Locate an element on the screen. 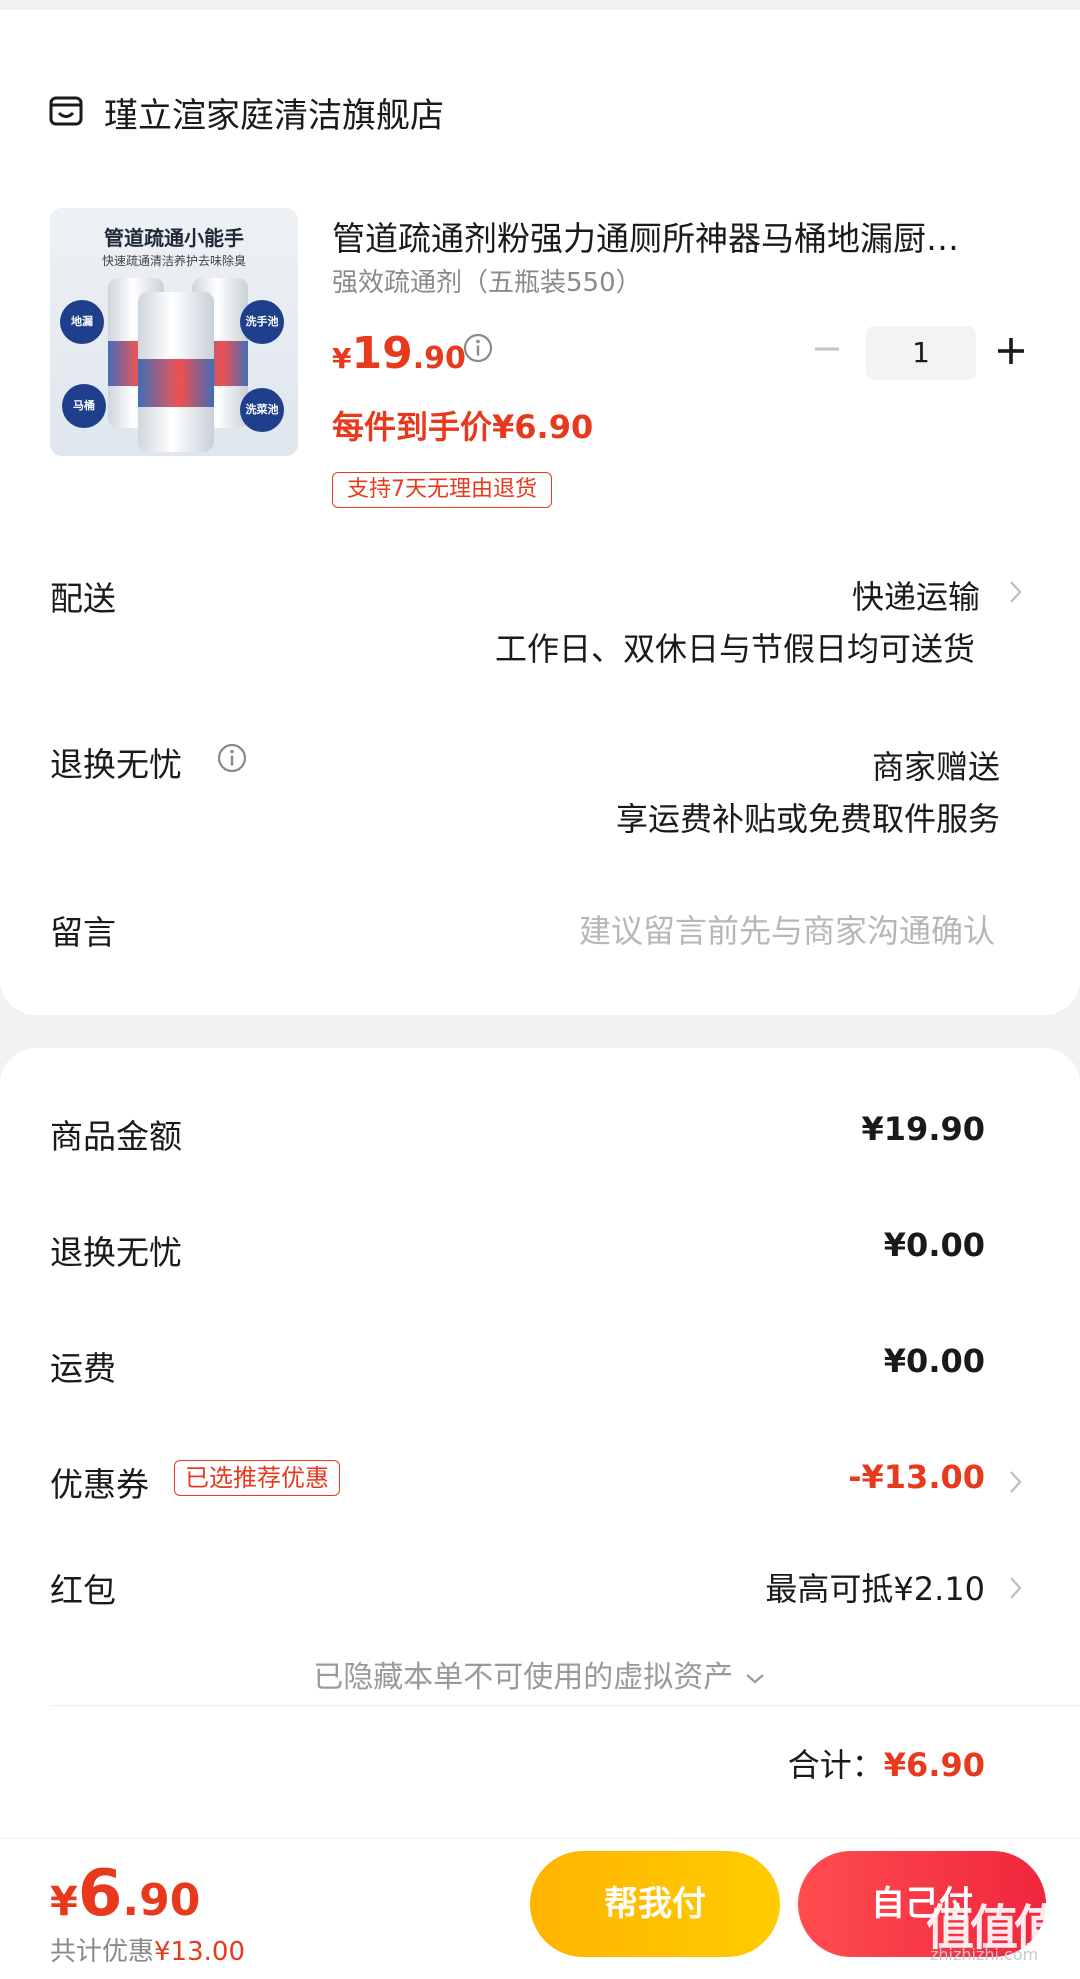  thumbnail-title: 管道疏通小能手 is located at coordinates (174, 238).